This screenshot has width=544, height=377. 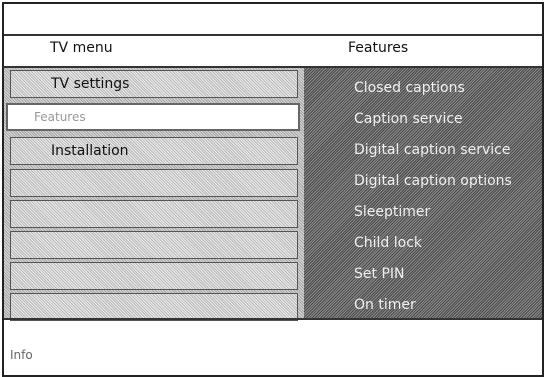 What do you see at coordinates (153, 117) in the screenshot?
I see `menu-item-features: Features` at bounding box center [153, 117].